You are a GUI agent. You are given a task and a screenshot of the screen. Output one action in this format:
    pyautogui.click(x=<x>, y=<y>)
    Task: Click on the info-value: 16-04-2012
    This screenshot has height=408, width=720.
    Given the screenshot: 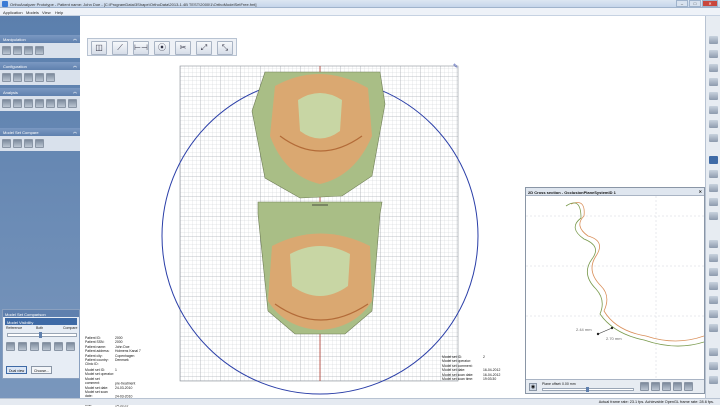 What is the action you would take?
    pyautogui.click(x=492, y=374)
    